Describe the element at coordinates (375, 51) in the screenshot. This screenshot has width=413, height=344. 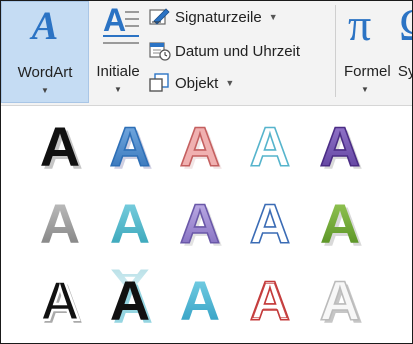
I see `equation-button: π Ω Formel Sy ▼` at that location.